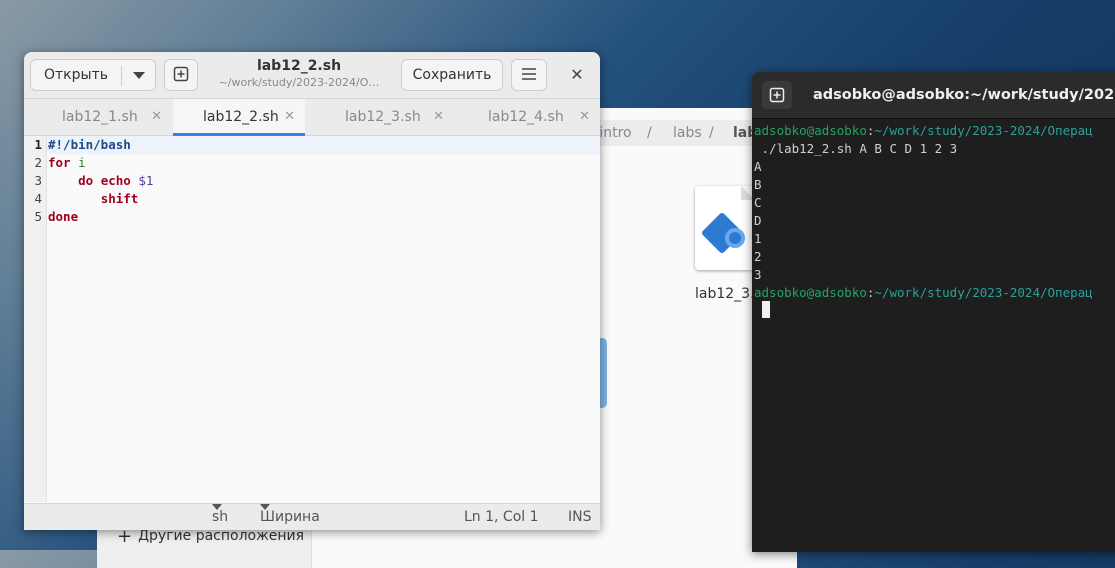 The height and width of the screenshot is (568, 1115). I want to click on tab-label: lab12_4.sh, so click(526, 117).